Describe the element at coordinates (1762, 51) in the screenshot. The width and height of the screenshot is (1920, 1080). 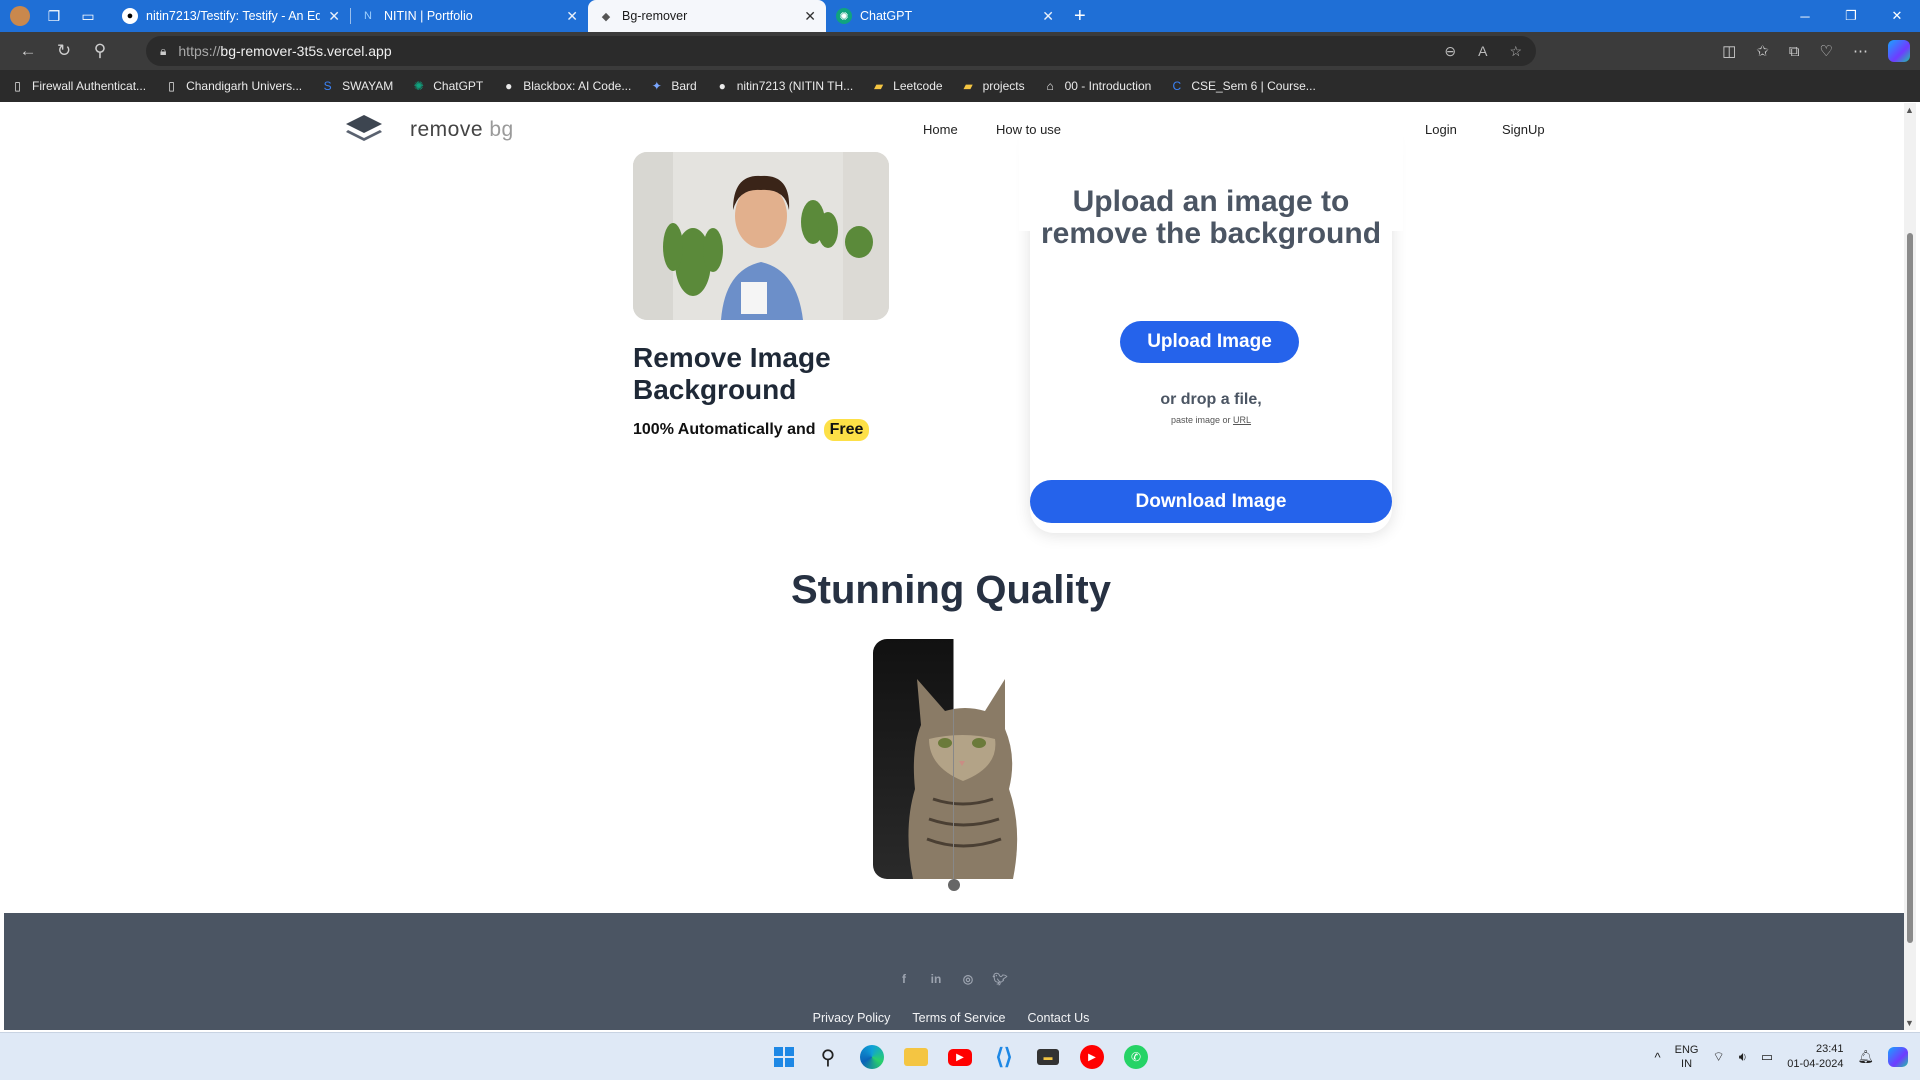
I see `favorites-icon: ✩` at that location.